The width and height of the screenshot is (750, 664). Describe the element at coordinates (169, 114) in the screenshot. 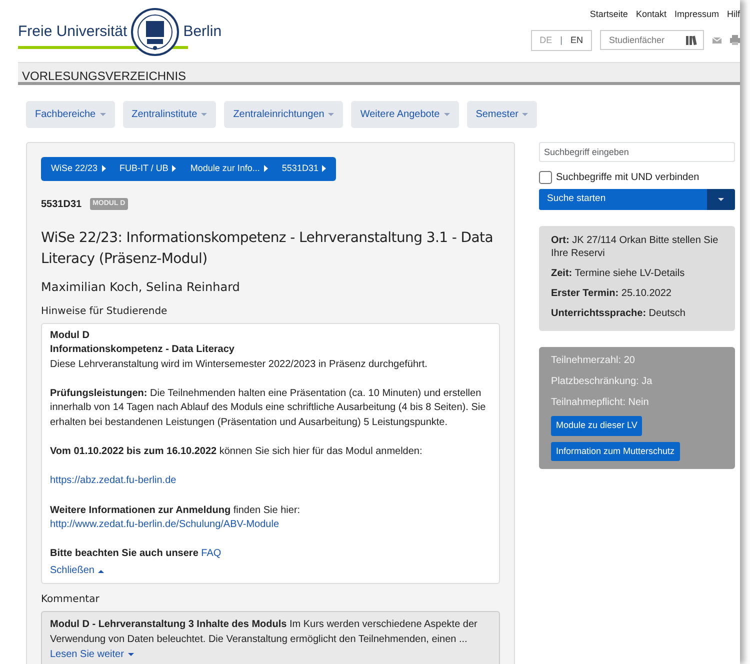

I see `nav-dropdown-button: Zentralinstitute` at that location.